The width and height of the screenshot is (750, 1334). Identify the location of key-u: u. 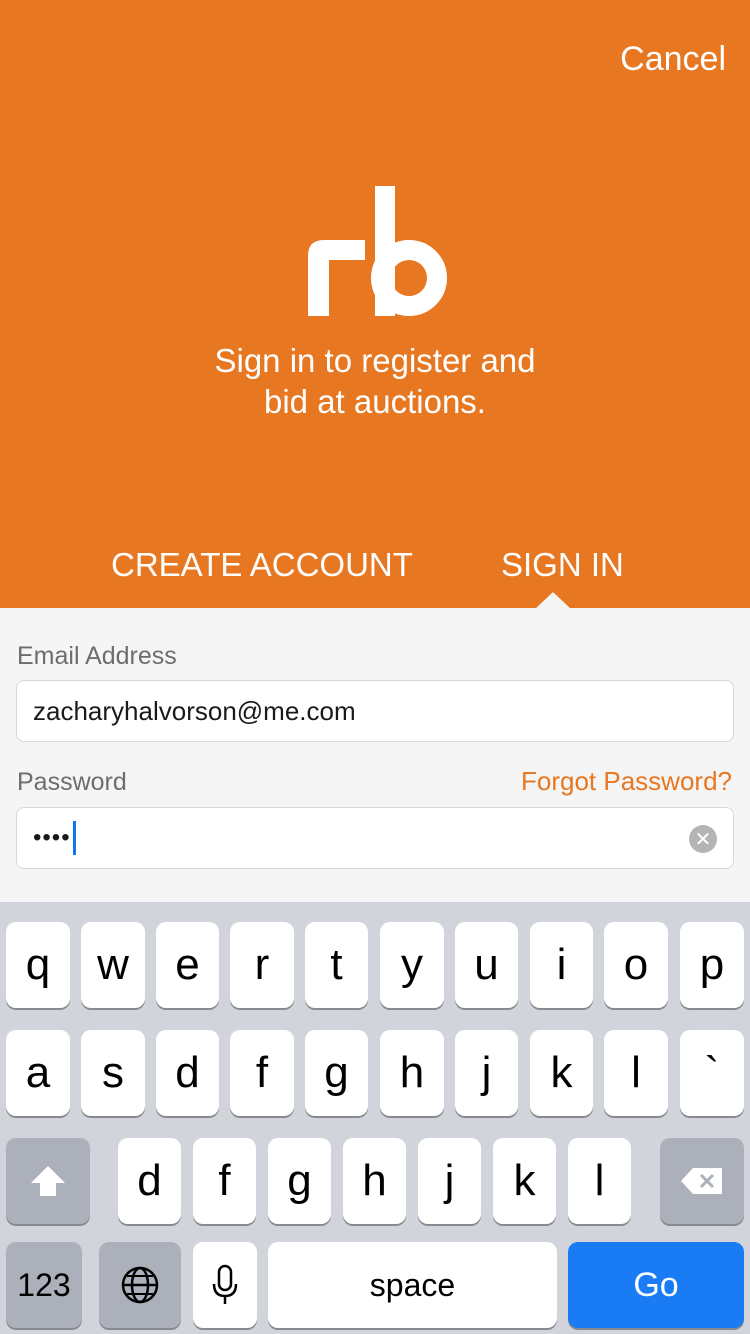
(486, 965).